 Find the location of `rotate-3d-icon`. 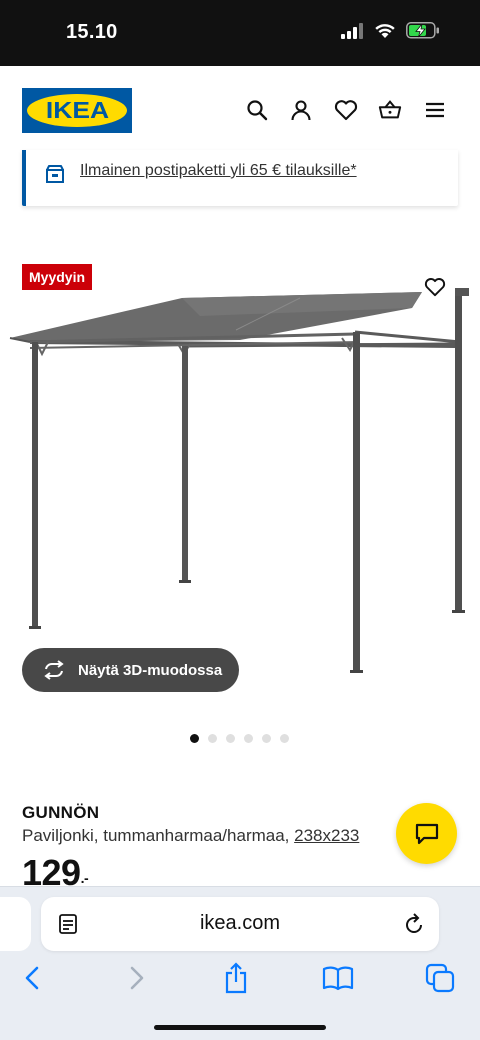

rotate-3d-icon is located at coordinates (54, 670).